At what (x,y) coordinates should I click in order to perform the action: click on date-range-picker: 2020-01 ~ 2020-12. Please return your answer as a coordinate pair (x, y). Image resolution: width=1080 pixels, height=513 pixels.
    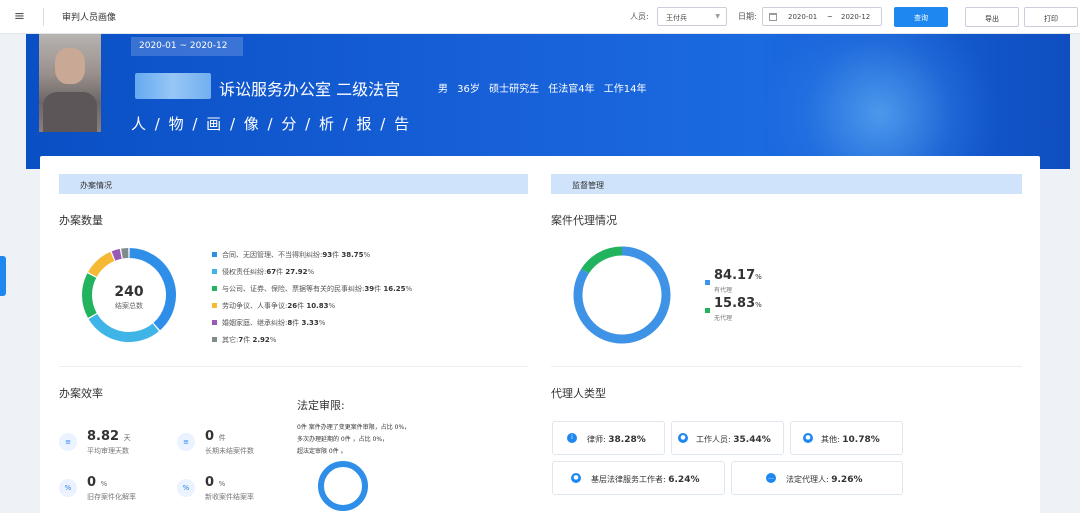
    Looking at the image, I should click on (822, 16).